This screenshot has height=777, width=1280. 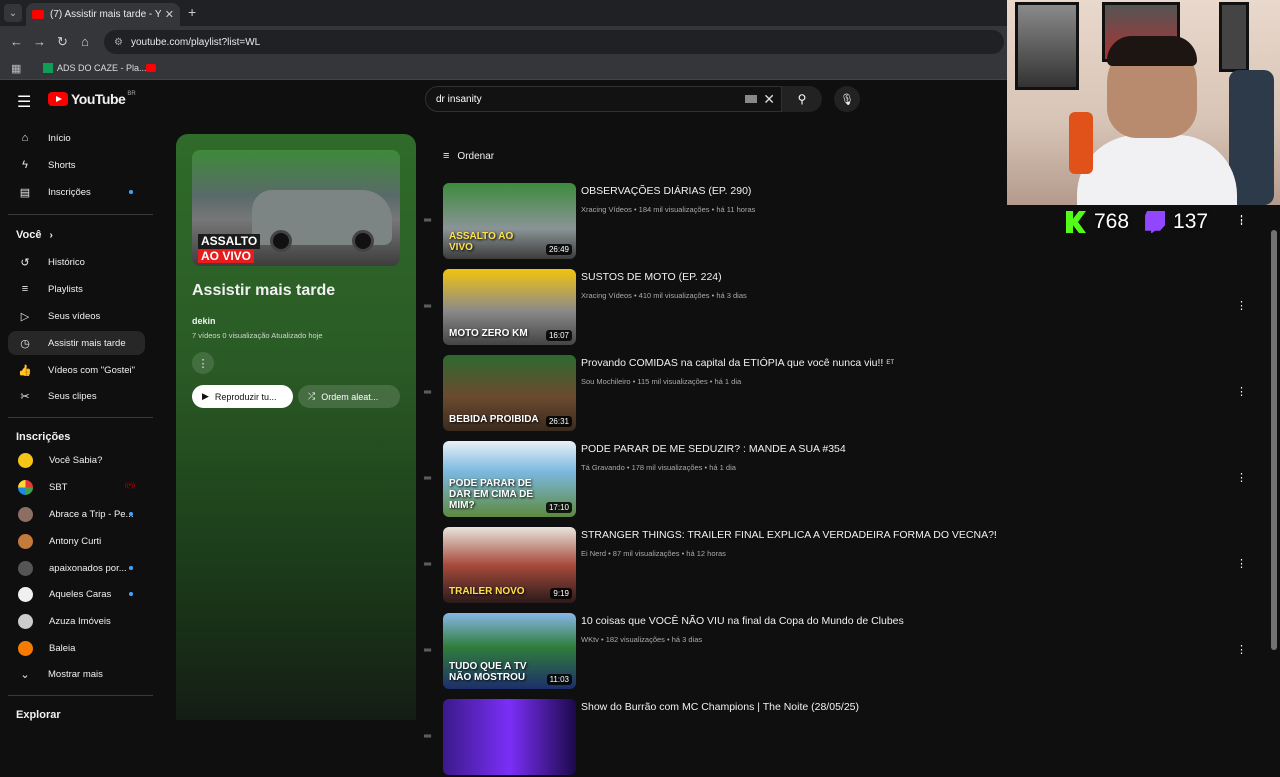 What do you see at coordinates (24, 102) in the screenshot?
I see `menu-icon: ☰` at bounding box center [24, 102].